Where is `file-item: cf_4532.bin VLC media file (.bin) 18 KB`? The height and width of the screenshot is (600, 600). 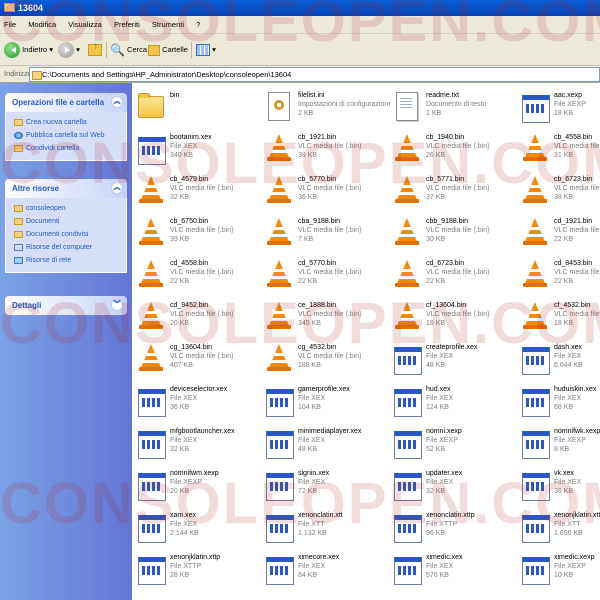
file-item: cf_4532.bin VLC media file (.bin) 18 KB is located at coordinates (560, 318).